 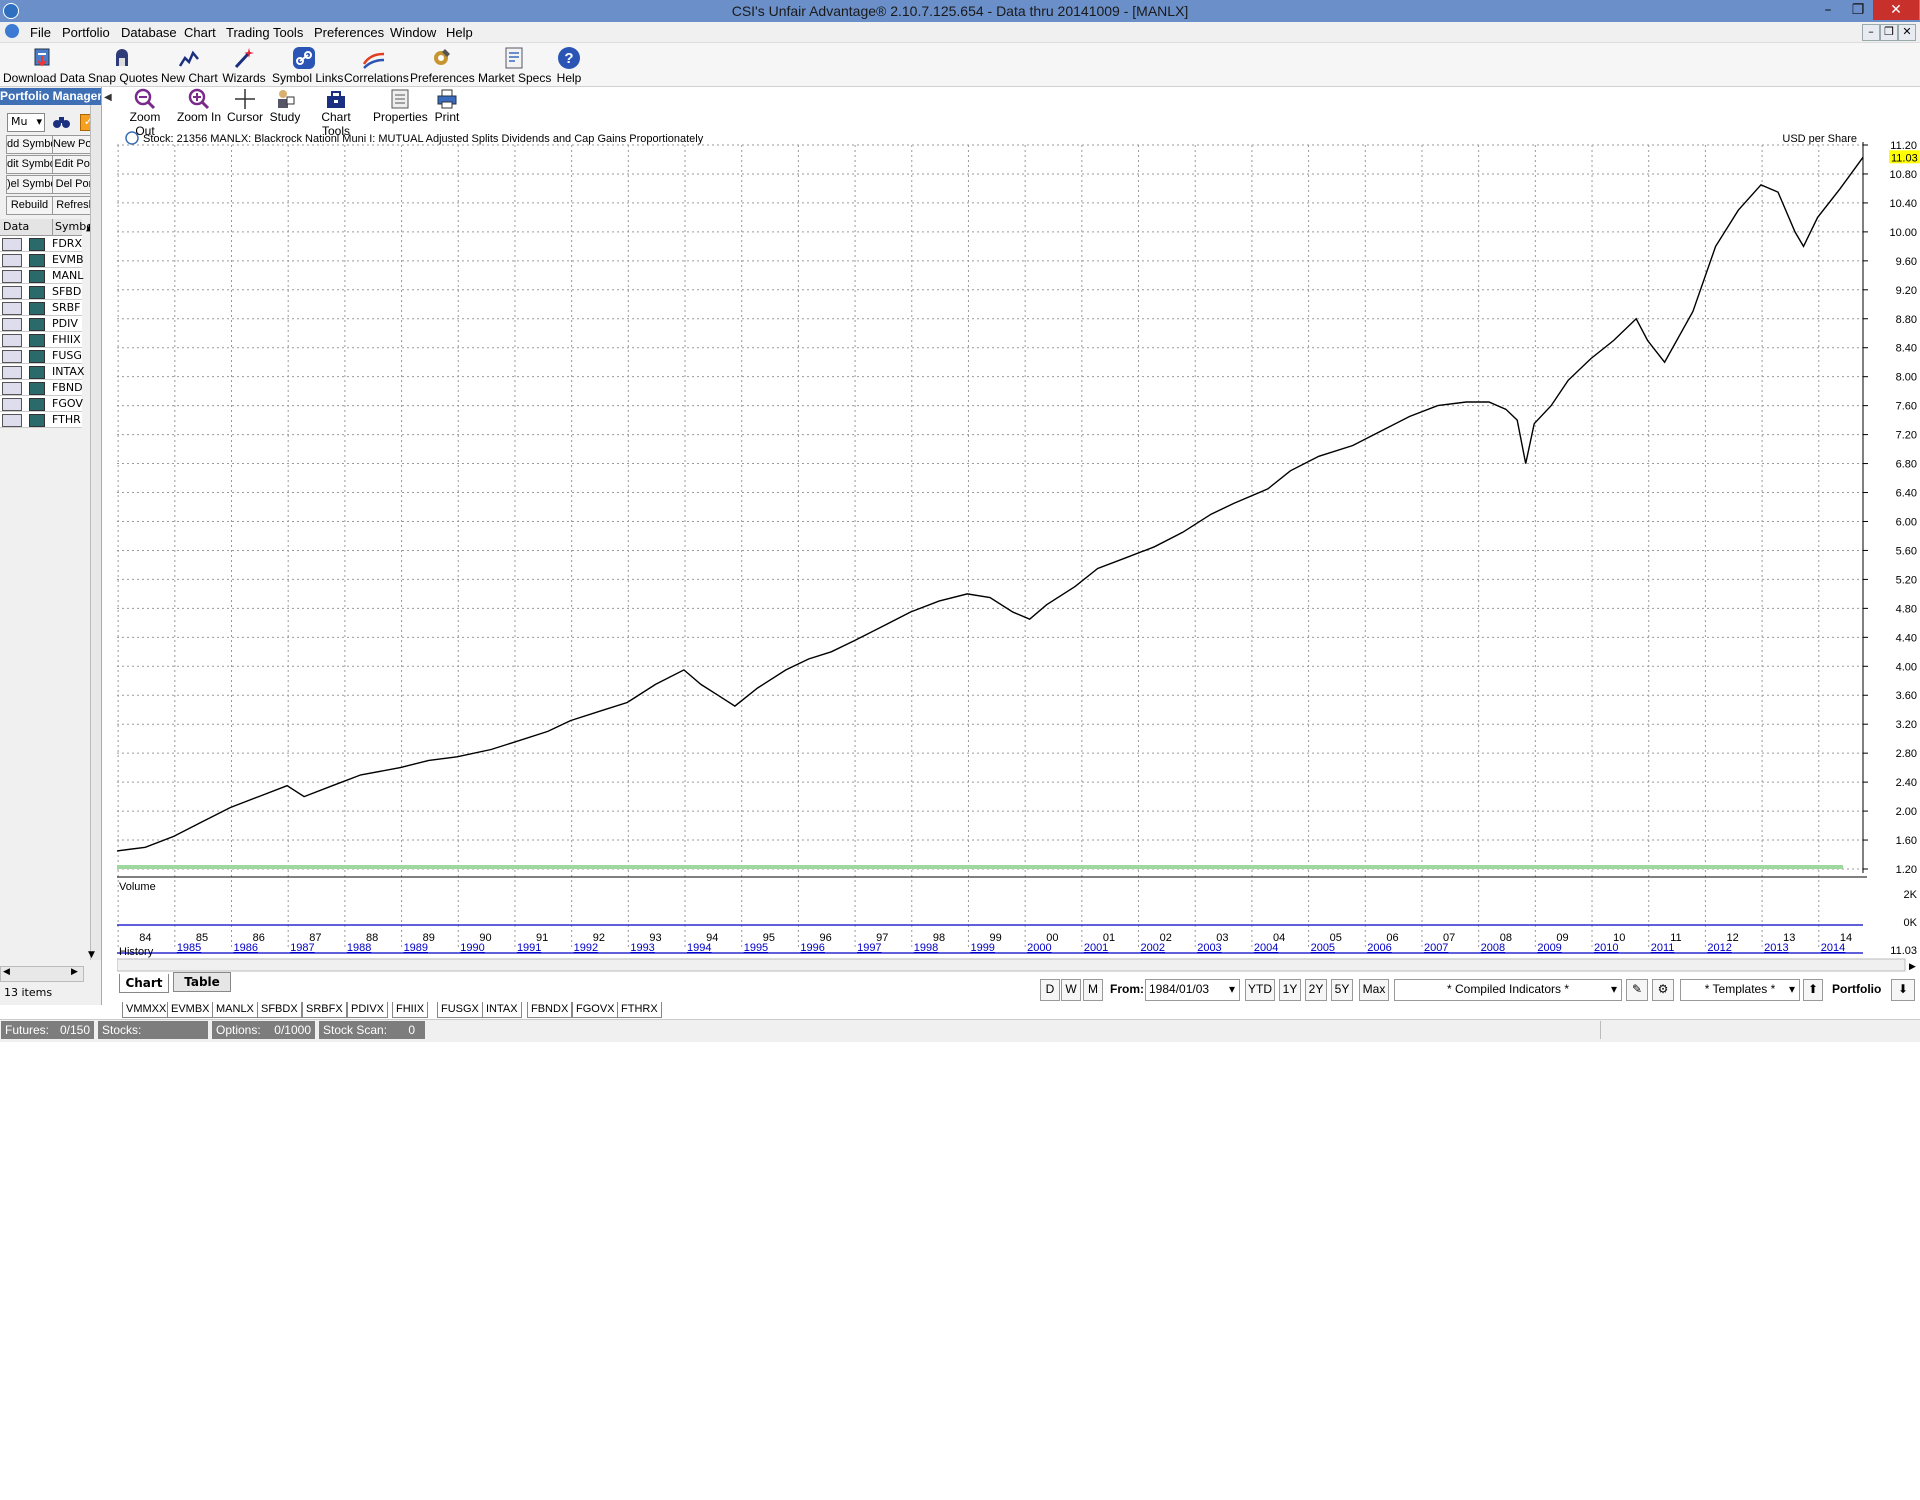 I want to click on legend-marker-icon, so click(x=132, y=138).